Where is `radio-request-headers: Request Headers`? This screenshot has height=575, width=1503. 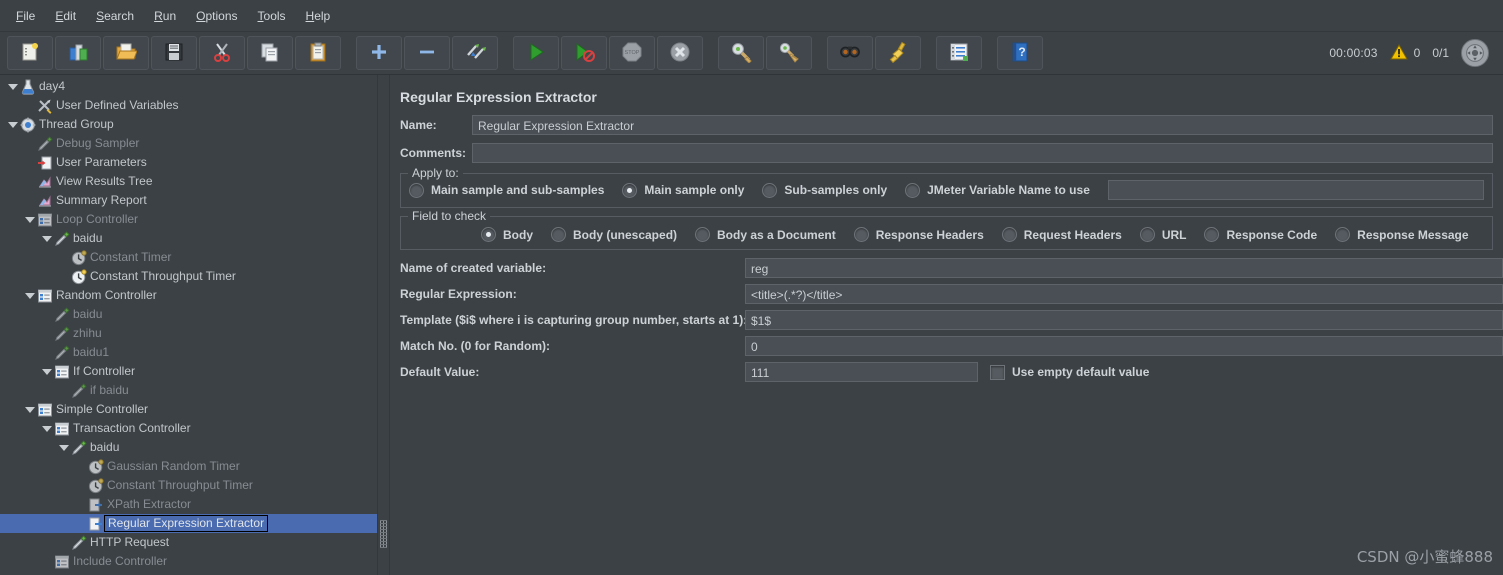
radio-request-headers: Request Headers is located at coordinates (1061, 234).